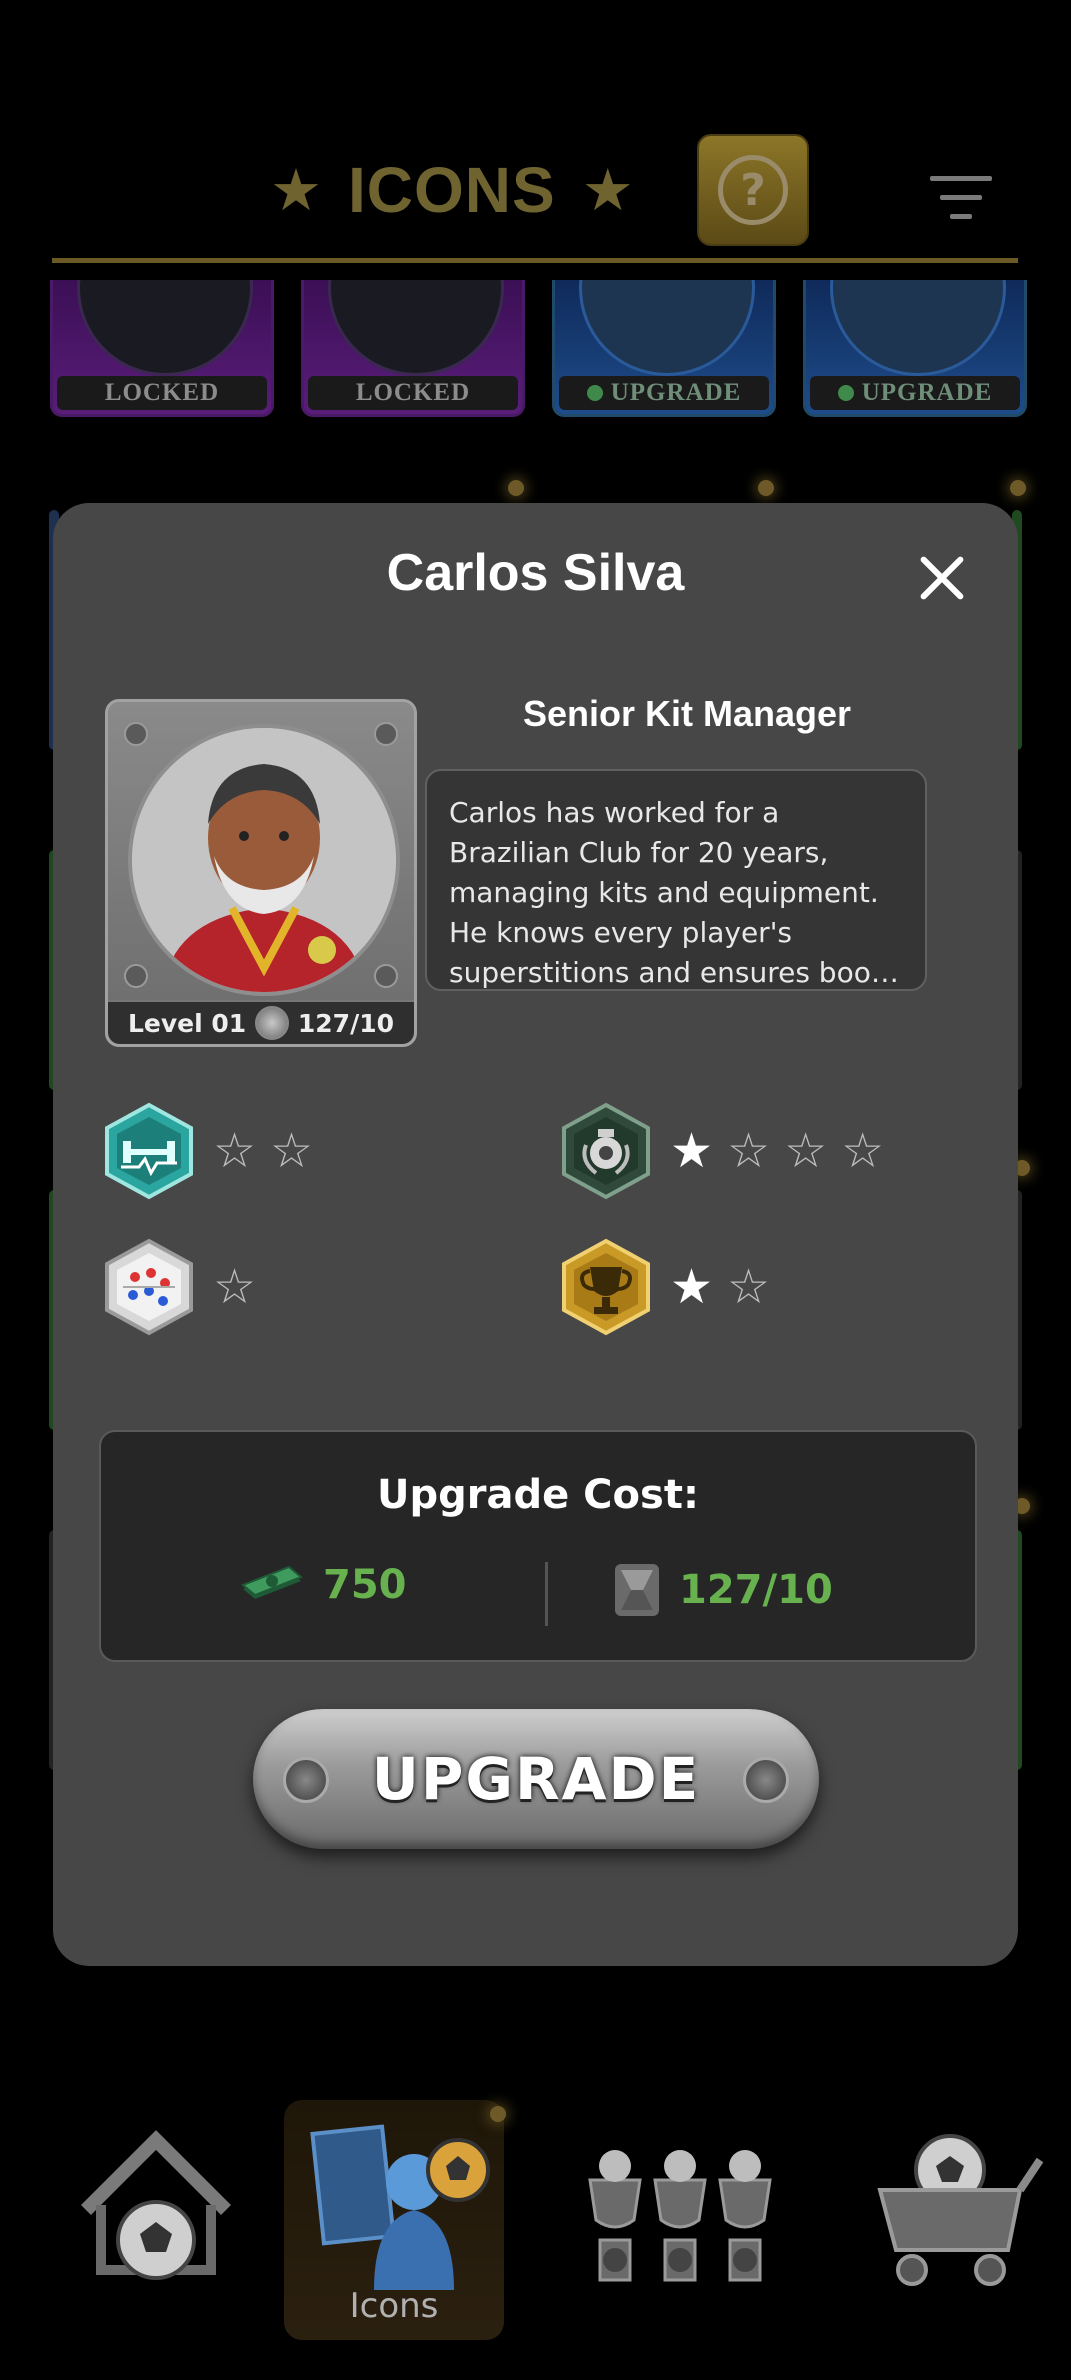 The height and width of the screenshot is (2380, 1071). Describe the element at coordinates (720, 1287) in the screenshot. I see `star-rating: ★ ☆` at that location.